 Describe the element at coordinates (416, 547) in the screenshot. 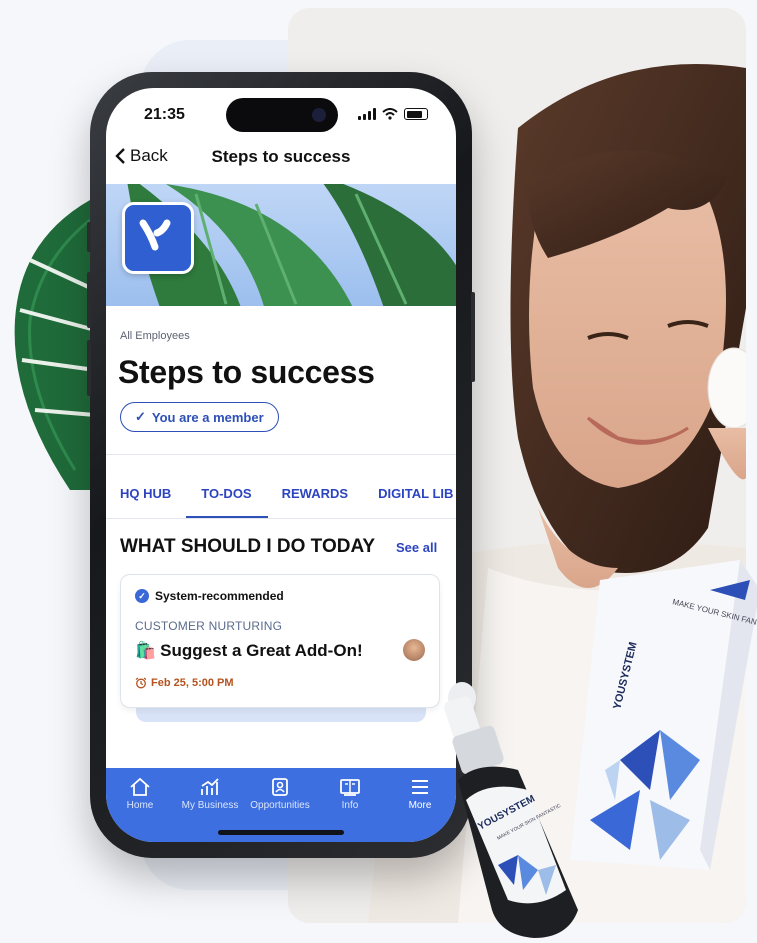

I see `see-all-link: See all` at that location.